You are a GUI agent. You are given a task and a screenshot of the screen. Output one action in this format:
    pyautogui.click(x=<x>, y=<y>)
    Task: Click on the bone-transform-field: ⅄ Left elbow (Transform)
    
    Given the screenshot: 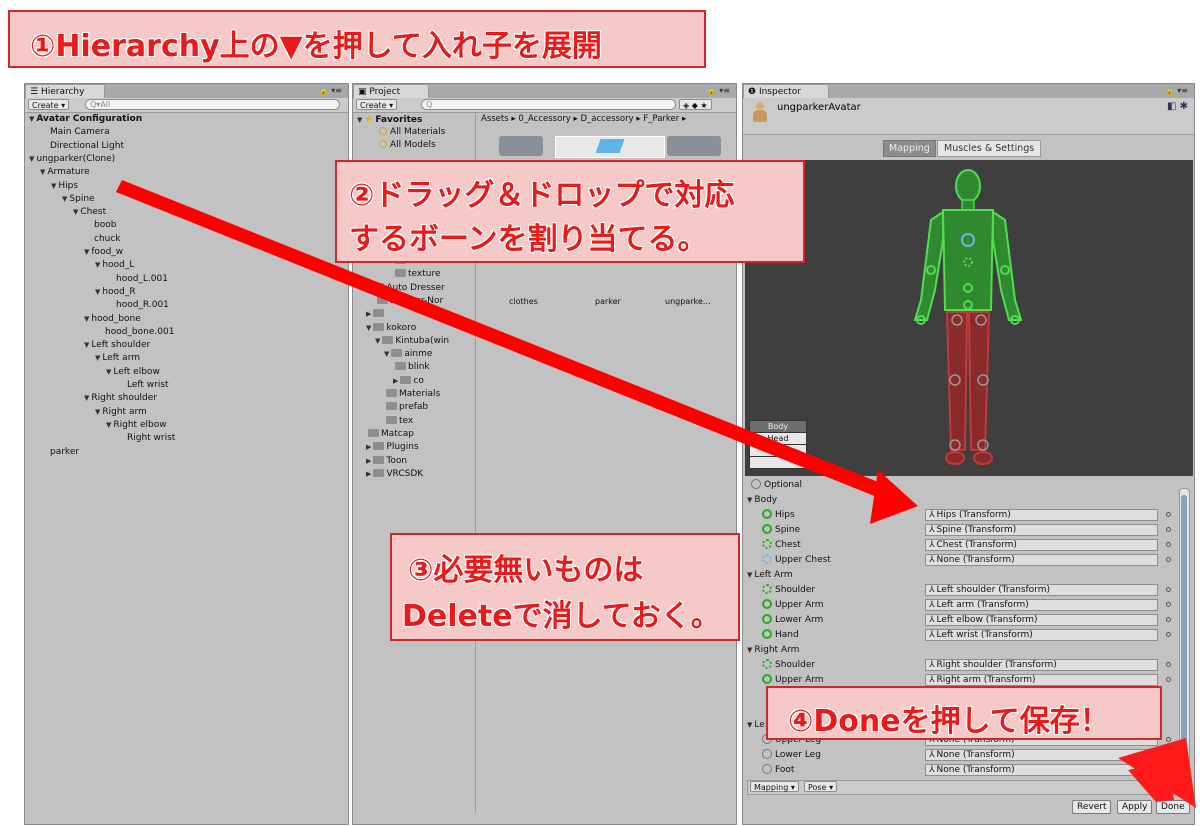 What is the action you would take?
    pyautogui.click(x=1041, y=620)
    